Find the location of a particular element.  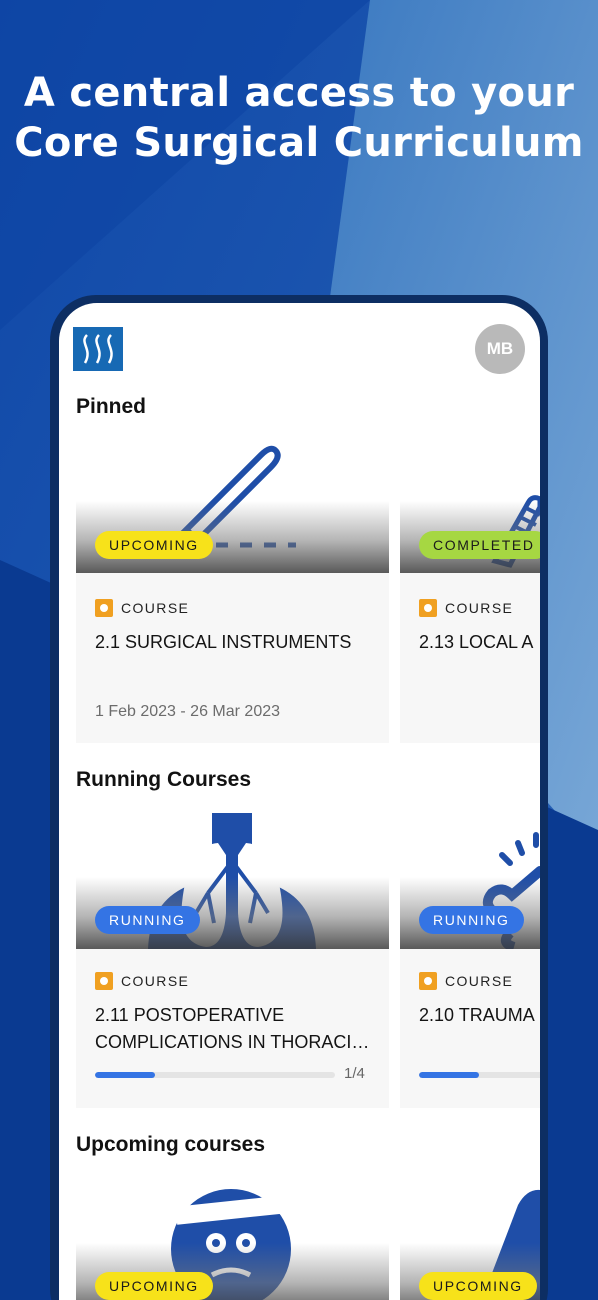

course-card: COMPLETED COURSE 2.13 LOCAL A is located at coordinates (470, 590).